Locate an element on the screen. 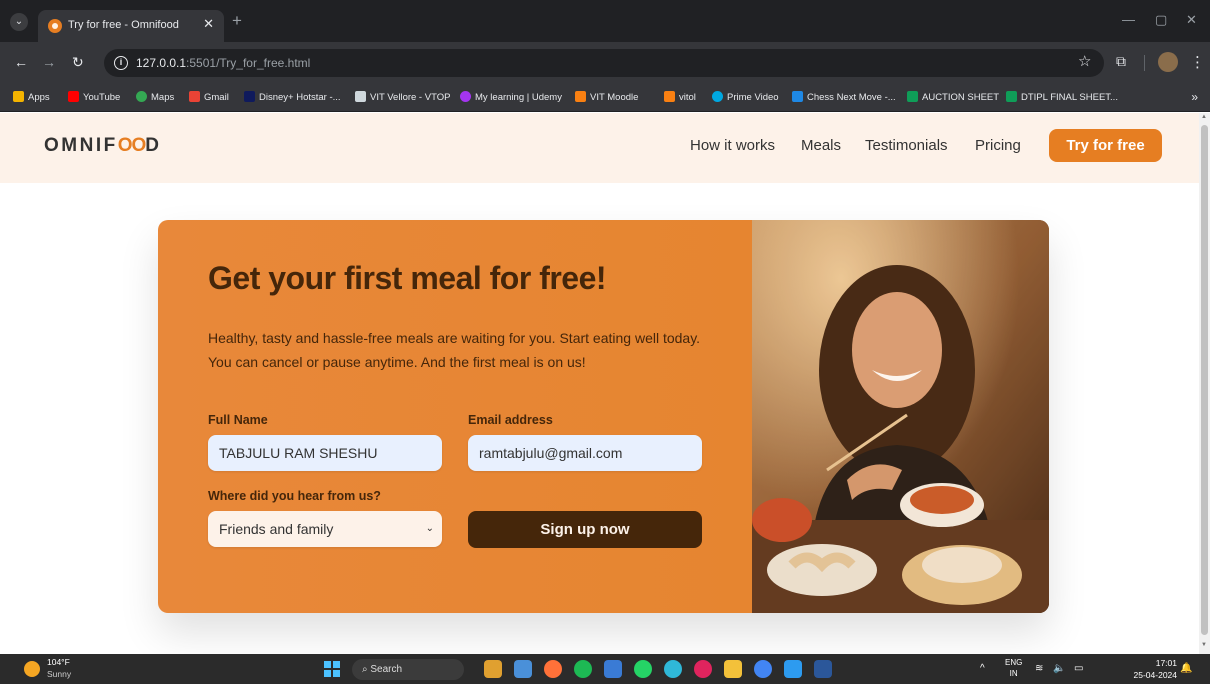 The width and height of the screenshot is (1210, 684). maximize-icon: ▢ is located at coordinates (1161, 20).